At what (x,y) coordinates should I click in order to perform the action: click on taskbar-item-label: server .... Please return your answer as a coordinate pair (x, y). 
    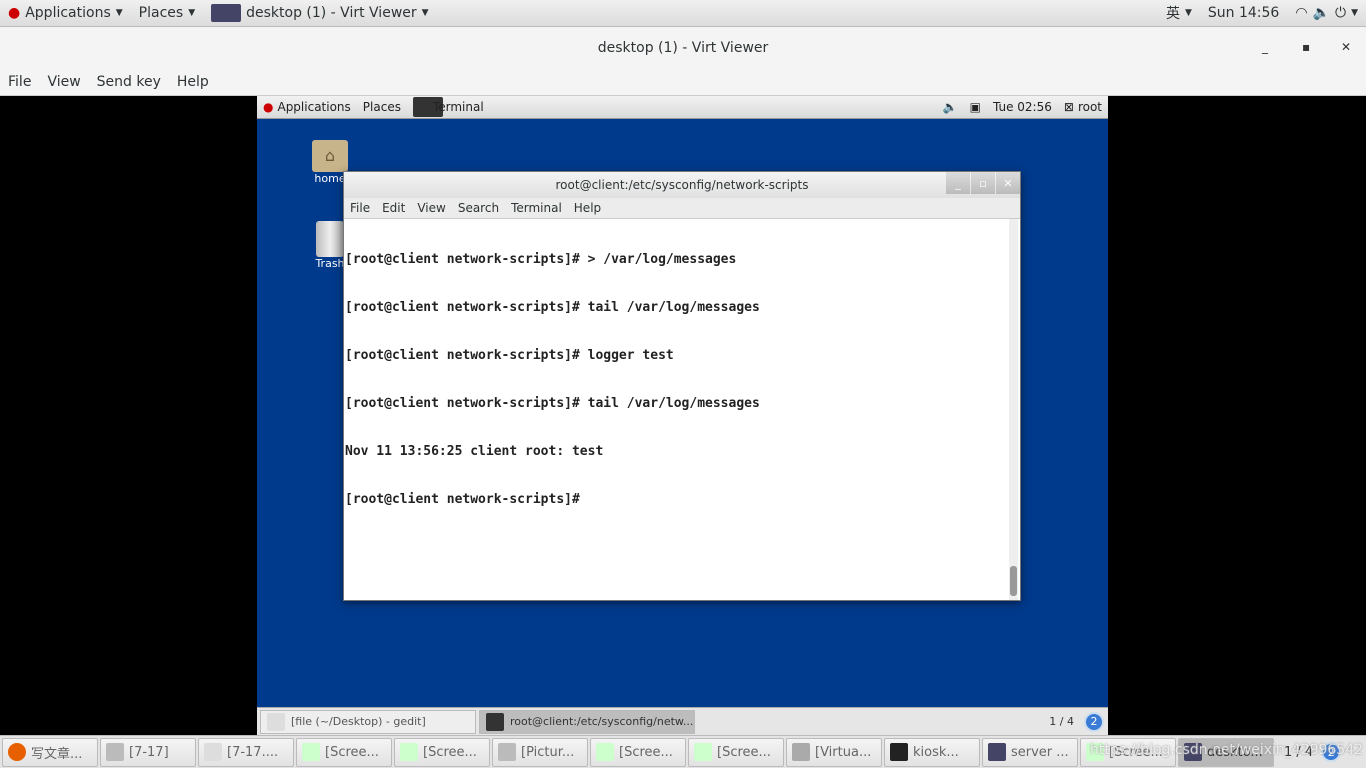
    Looking at the image, I should click on (1040, 752).